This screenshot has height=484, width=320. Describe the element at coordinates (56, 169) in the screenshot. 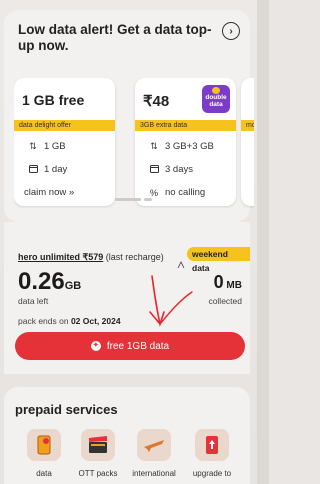

I see `offer-validity: 1 day` at that location.